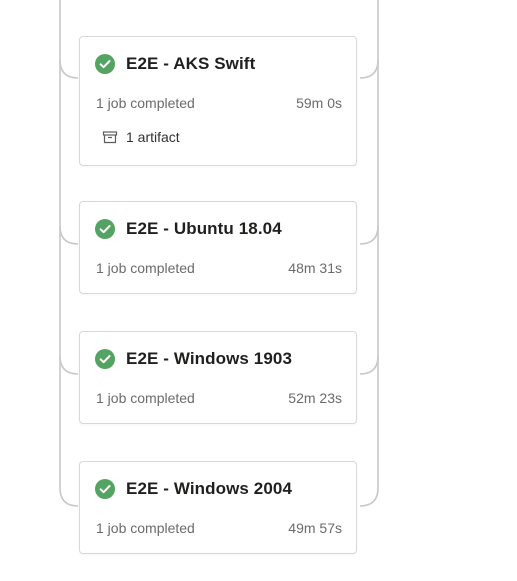 This screenshot has width=517, height=581. What do you see at coordinates (209, 488) in the screenshot?
I see `stage-title: E2E - Windows 2004` at bounding box center [209, 488].